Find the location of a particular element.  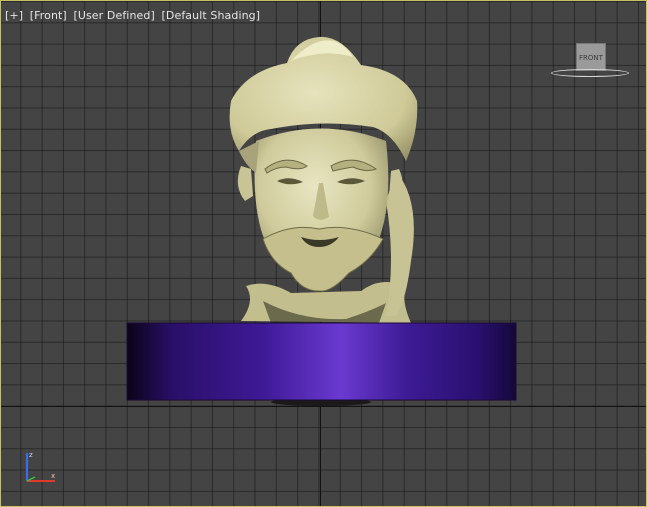

bust-face is located at coordinates (320, 210).